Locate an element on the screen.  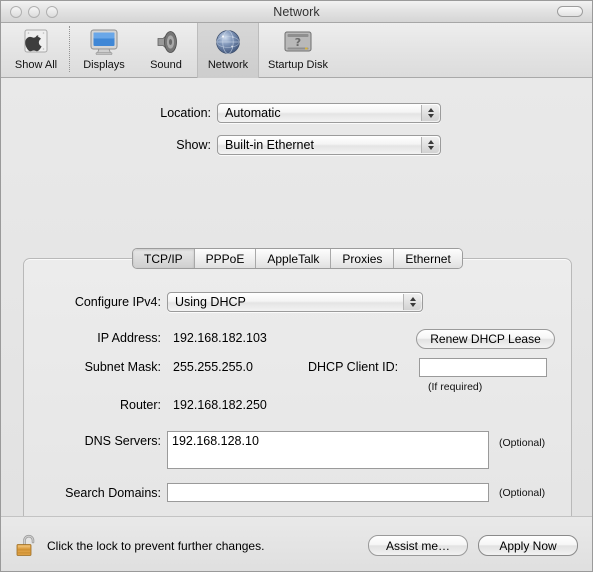
router-label: Router: is located at coordinates (140, 405).